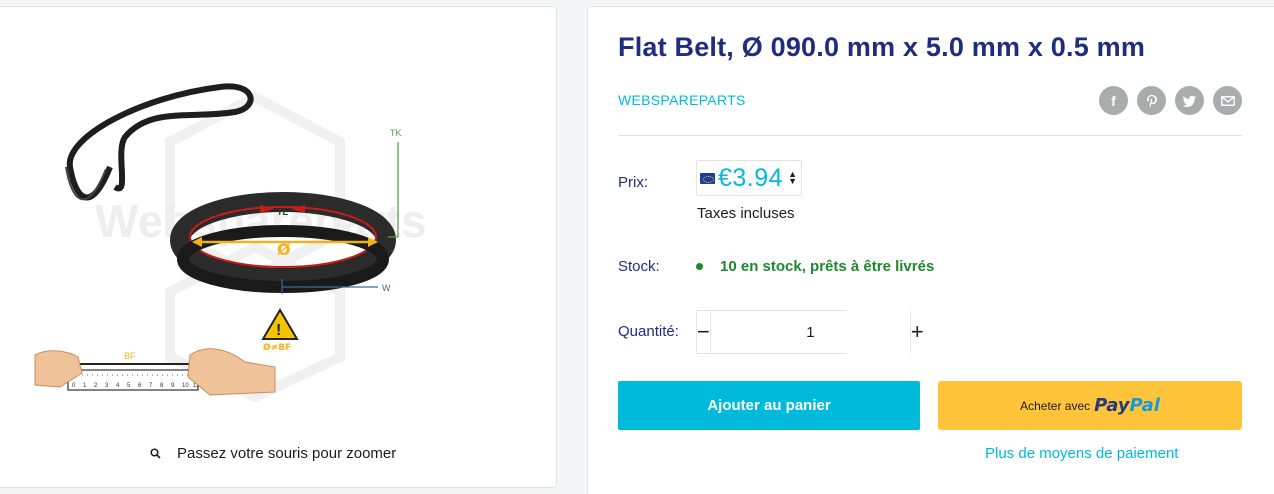 This screenshot has width=1274, height=494. Describe the element at coordinates (1151, 100) in the screenshot. I see `pinterest-icon` at that location.